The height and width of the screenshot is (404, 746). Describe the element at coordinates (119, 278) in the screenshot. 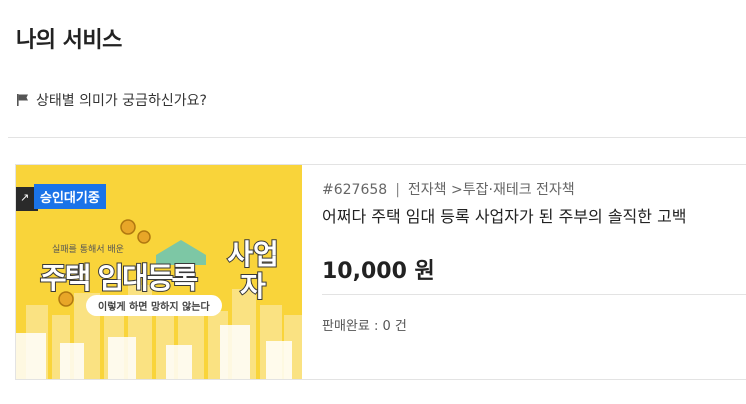

I see `thumbnail-main-text: 주택 임대등록` at that location.